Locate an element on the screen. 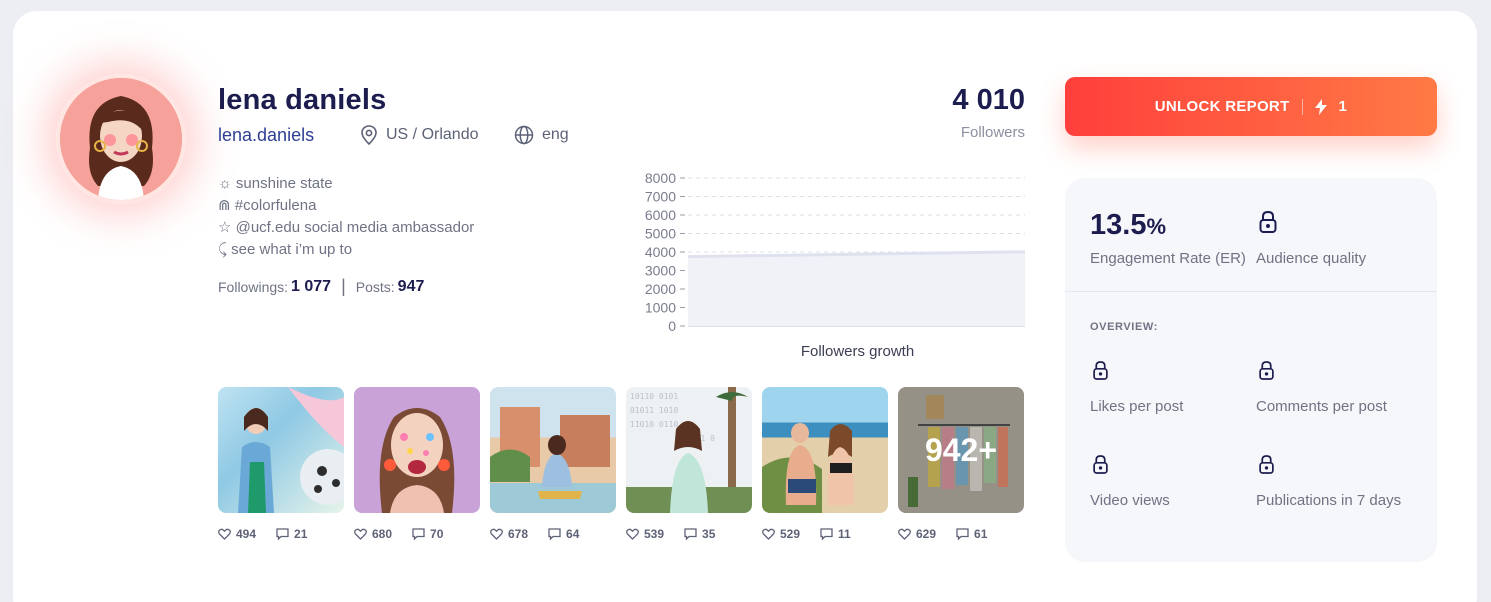 This screenshot has height=602, width=1491. followers-growth-chart: 8000 7000 6000 5000 4000 3000 2000 1000 0 is located at coordinates (835, 252).